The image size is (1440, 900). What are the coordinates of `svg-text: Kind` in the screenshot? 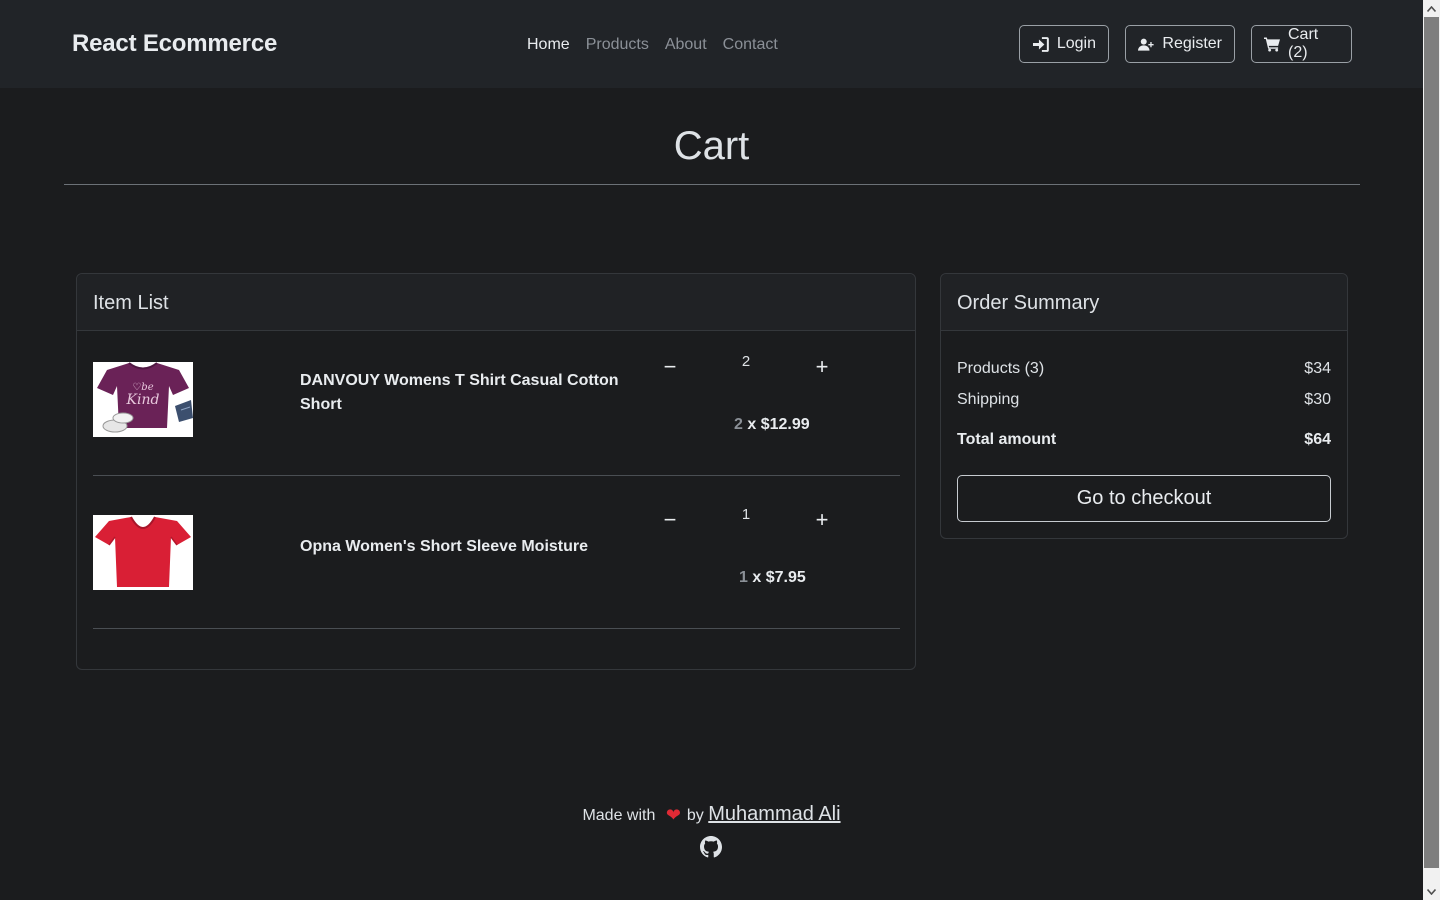 It's located at (143, 400).